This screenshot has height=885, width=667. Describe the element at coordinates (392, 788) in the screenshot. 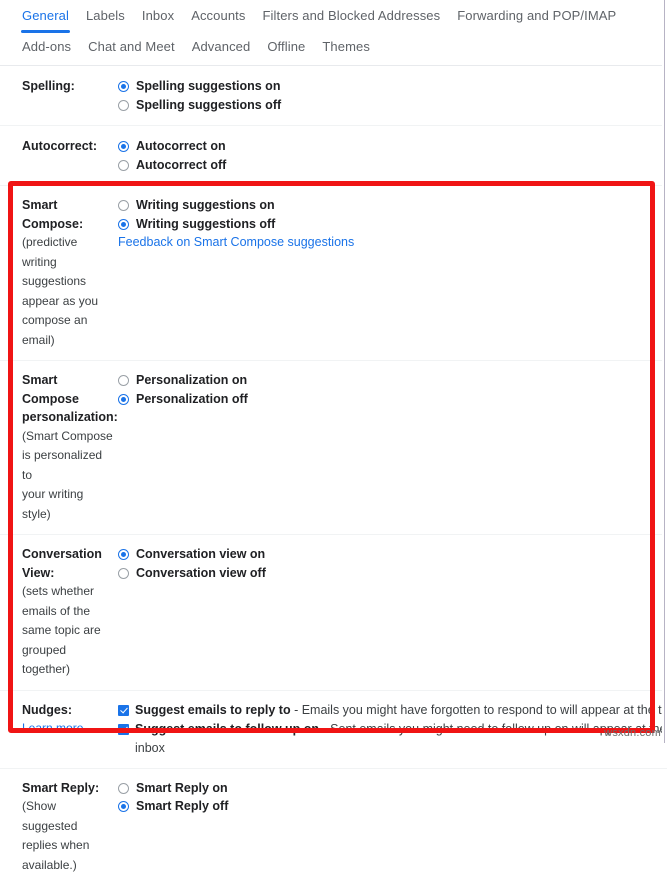

I see `smart-reply-option-on: Smart Reply on` at that location.